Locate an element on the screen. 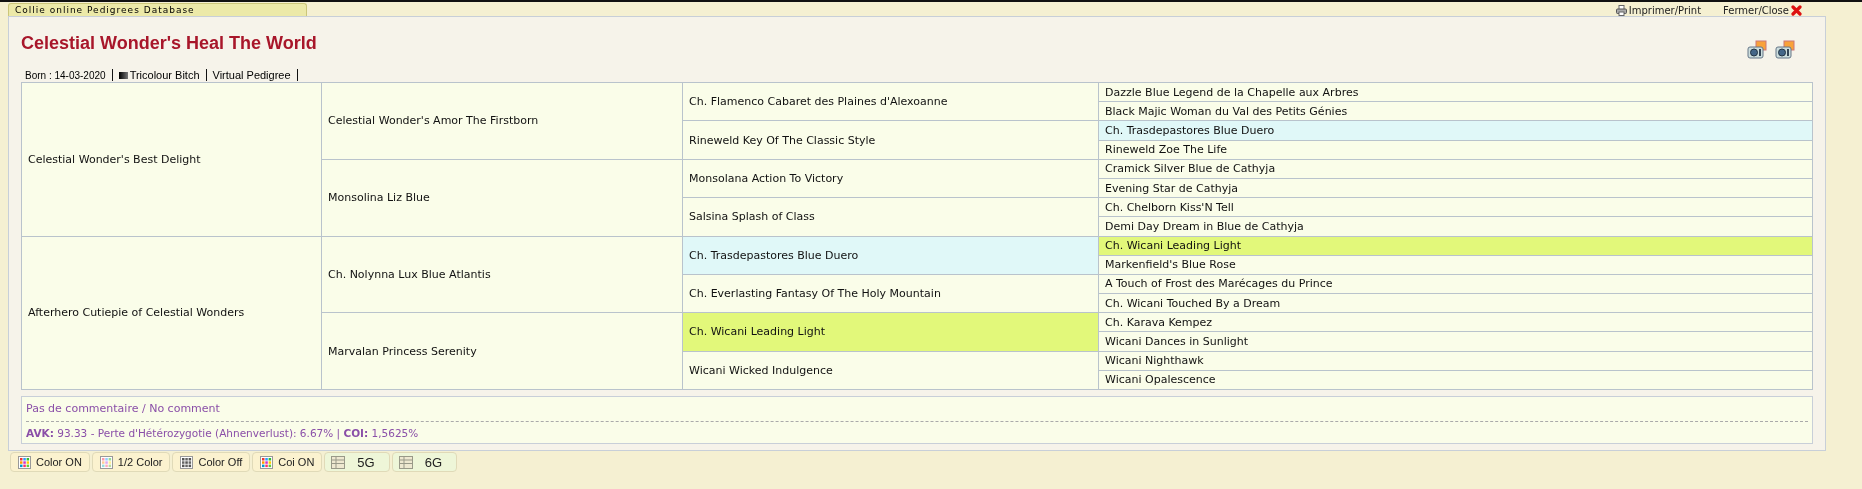  ancestor-cell: Black Majic Woman du Val des Petits Génies is located at coordinates (1455, 111).